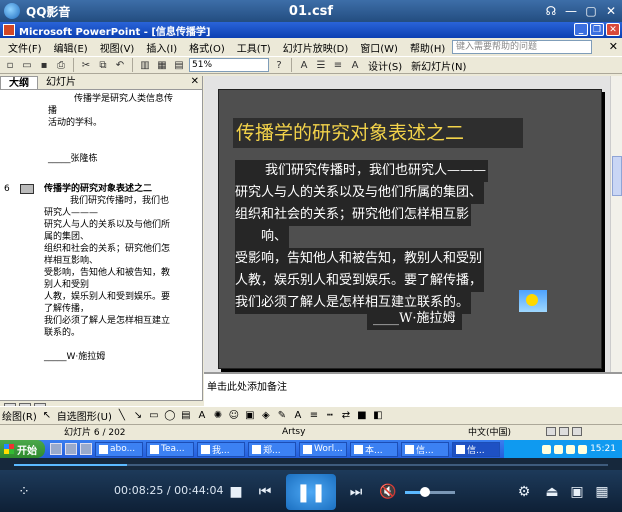 Image resolution: width=622 pixels, height=512 pixels. Describe the element at coordinates (616, 224) in the screenshot. I see `slide-vertical-scrollbar` at that location.